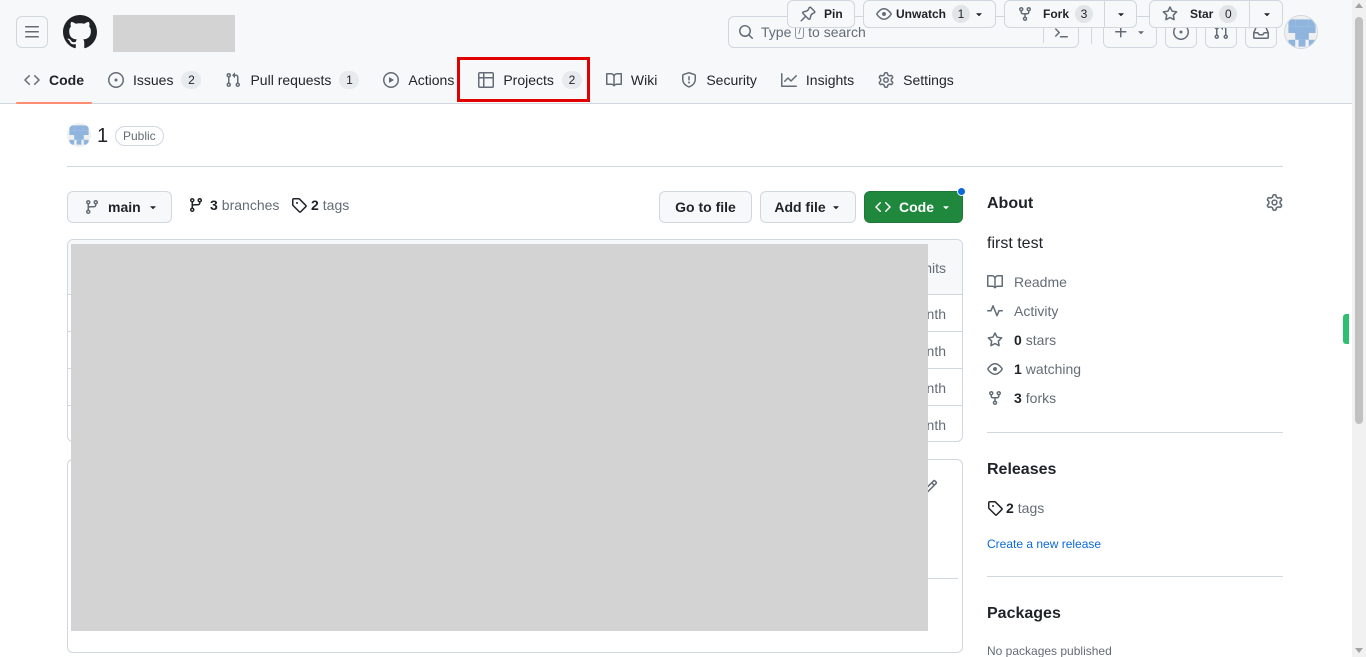 This screenshot has width=1366, height=657. I want to click on sidebar-item-label: stars, so click(1041, 340).